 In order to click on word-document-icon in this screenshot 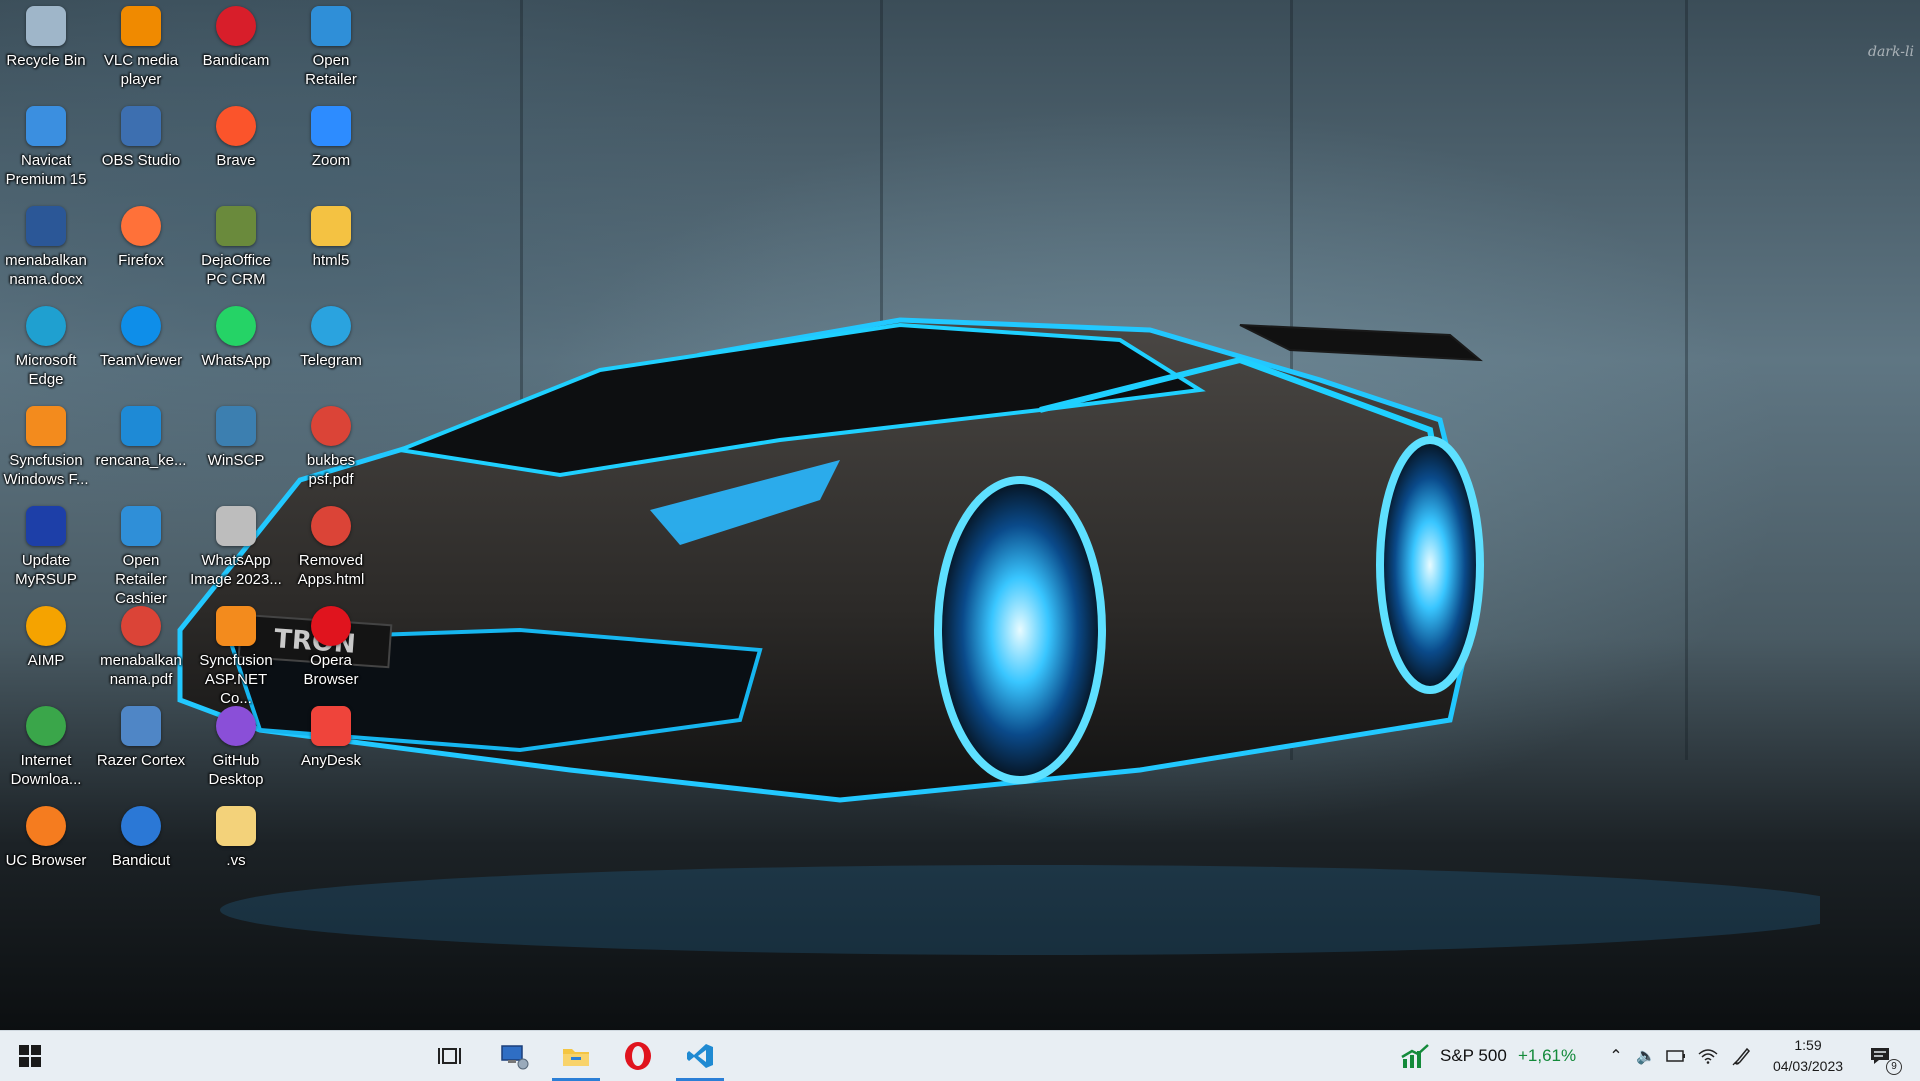, I will do `click(46, 226)`.